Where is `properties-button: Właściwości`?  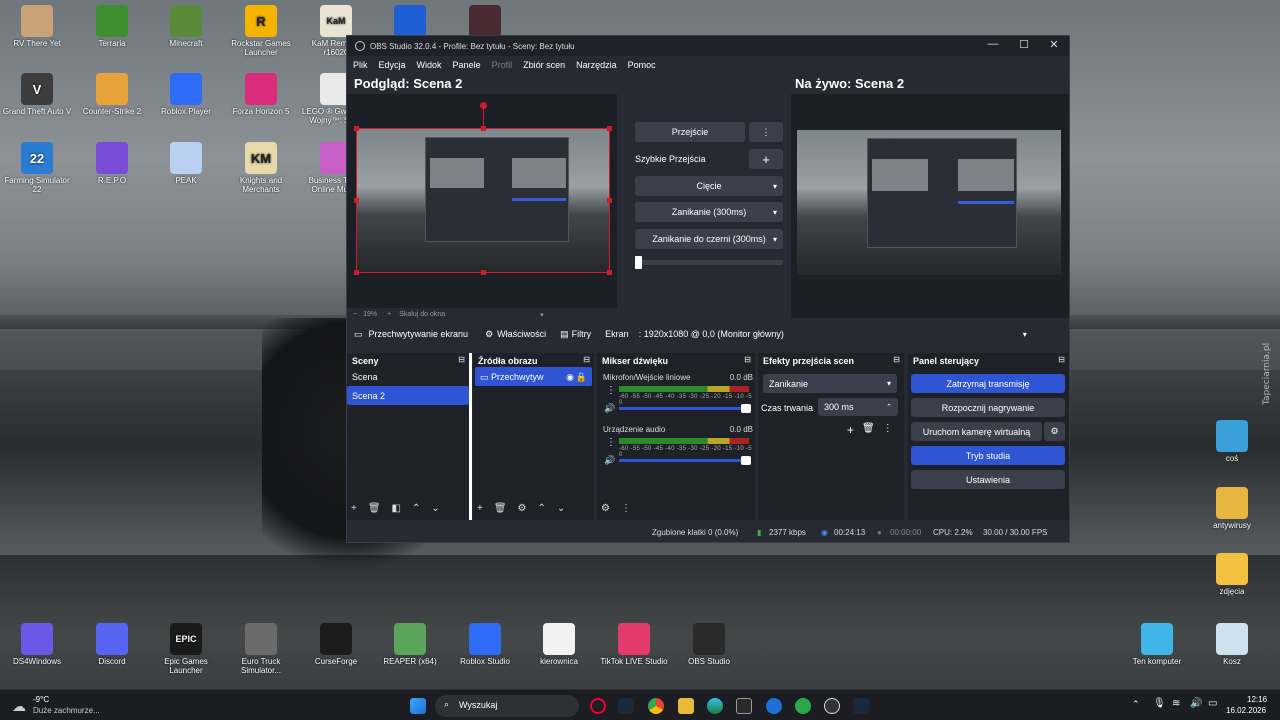
properties-button: Właściwości is located at coordinates (521, 334).